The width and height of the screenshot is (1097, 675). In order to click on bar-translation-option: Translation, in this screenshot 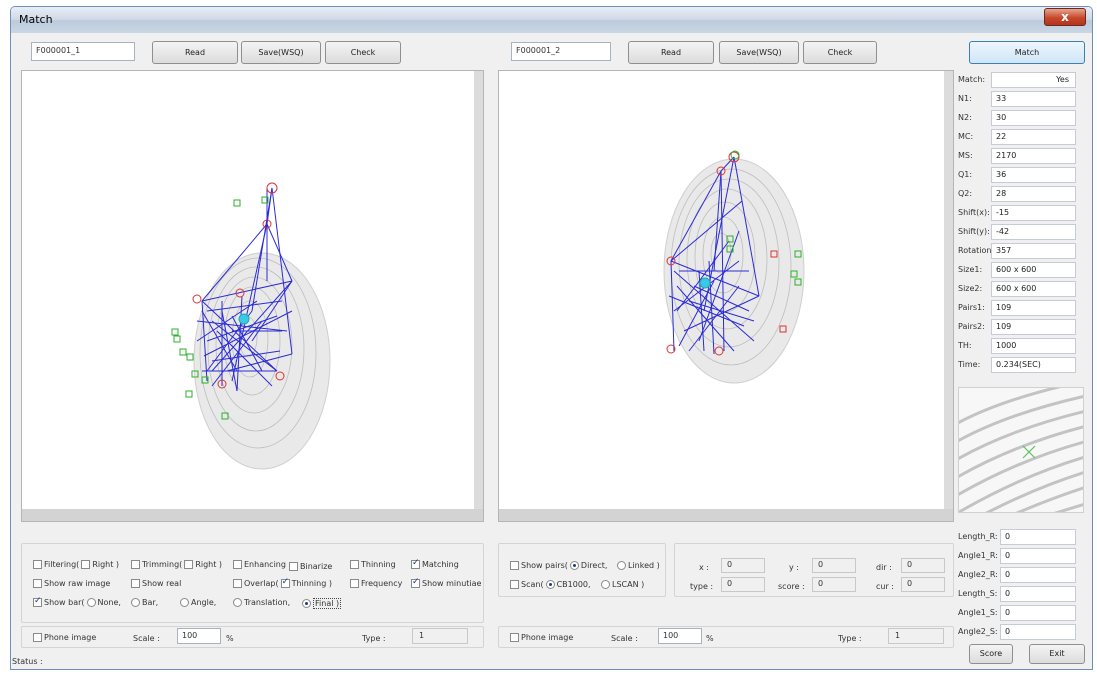, I will do `click(261, 602)`.